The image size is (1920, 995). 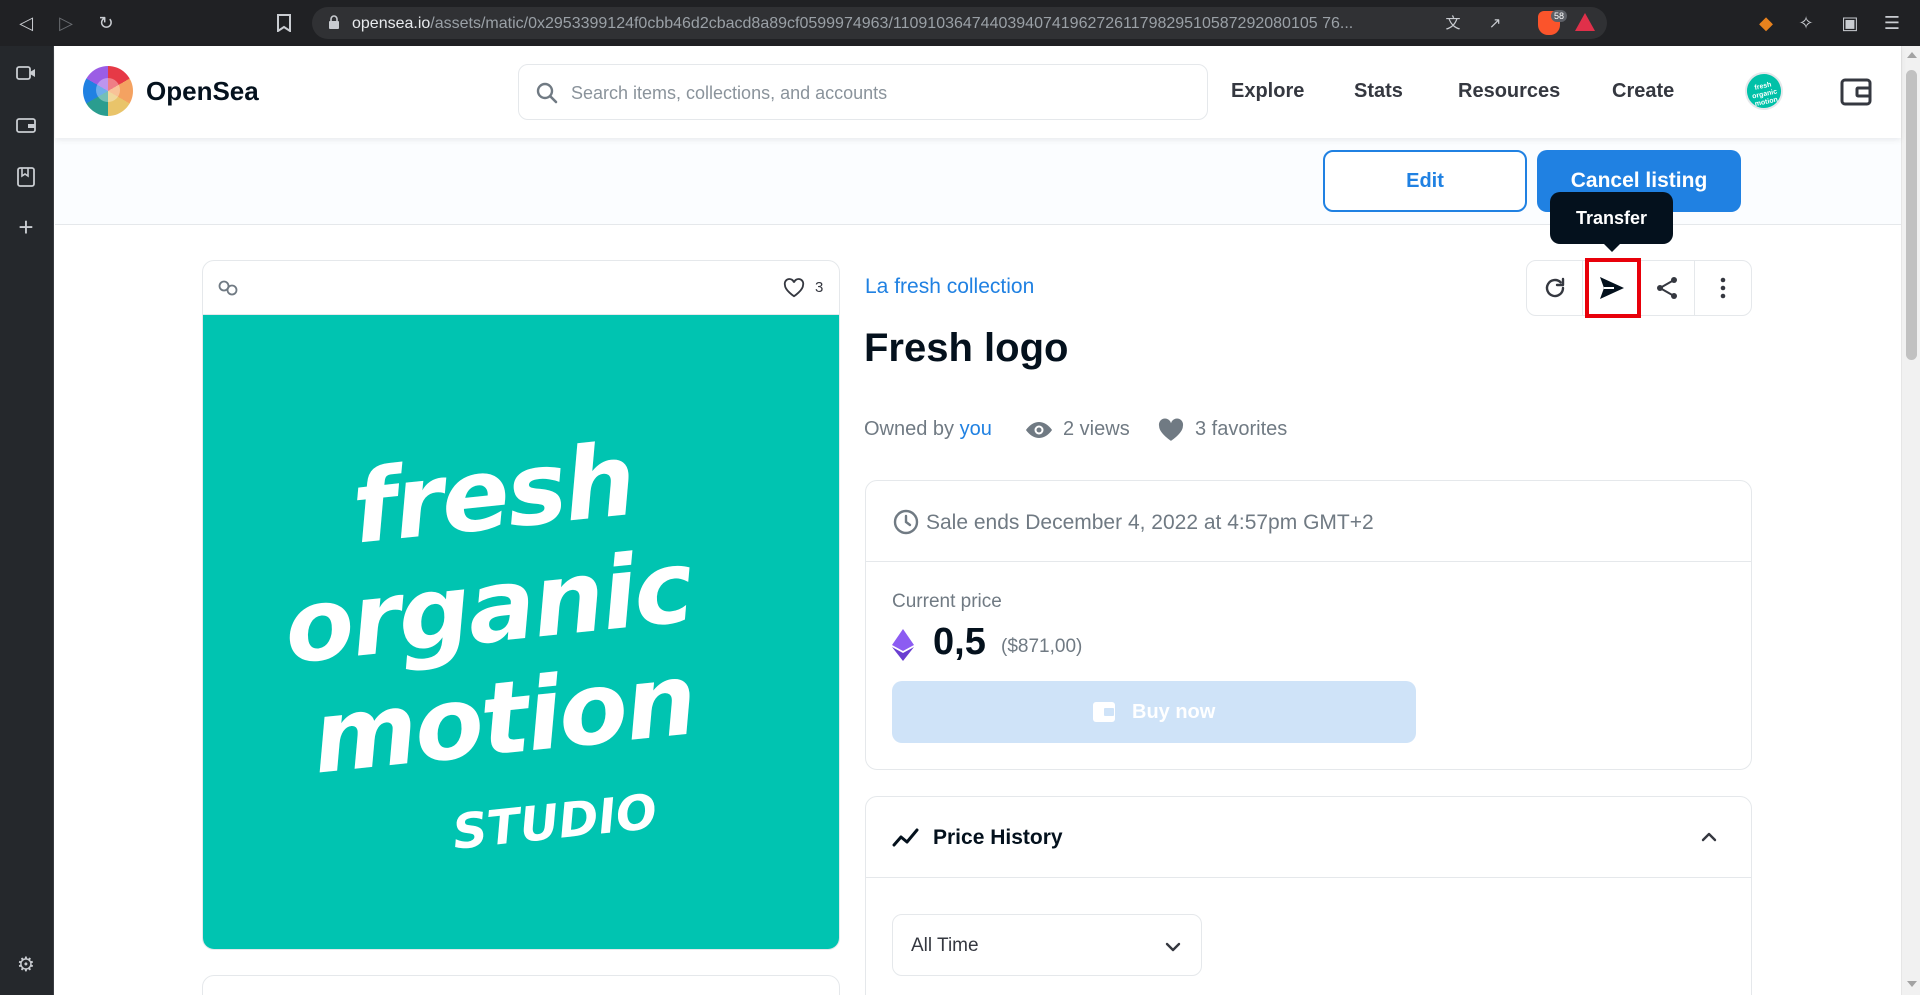 What do you see at coordinates (547, 93) in the screenshot?
I see `search-icon` at bounding box center [547, 93].